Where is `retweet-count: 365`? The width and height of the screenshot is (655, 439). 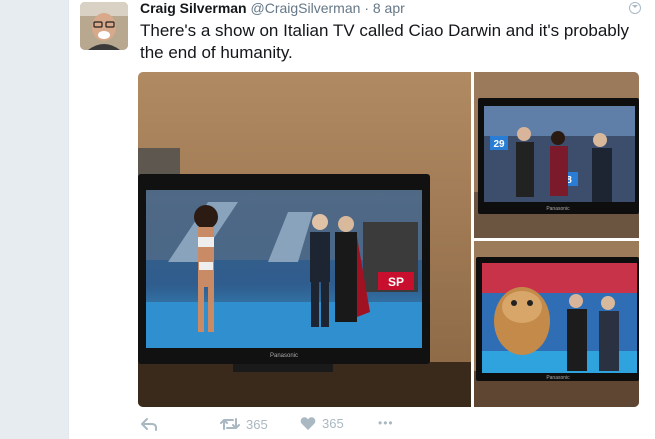 retweet-count: 365 is located at coordinates (257, 424).